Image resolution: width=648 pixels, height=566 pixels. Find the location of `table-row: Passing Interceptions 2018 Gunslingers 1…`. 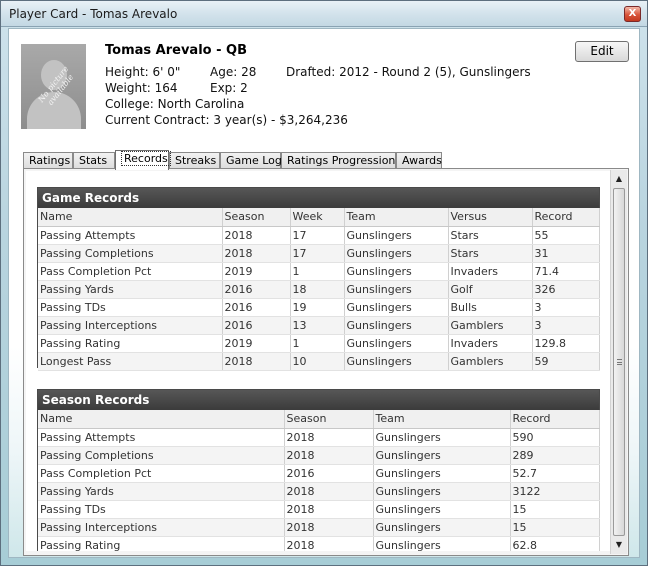

table-row: Passing Interceptions 2018 Gunslingers 1… is located at coordinates (319, 527).